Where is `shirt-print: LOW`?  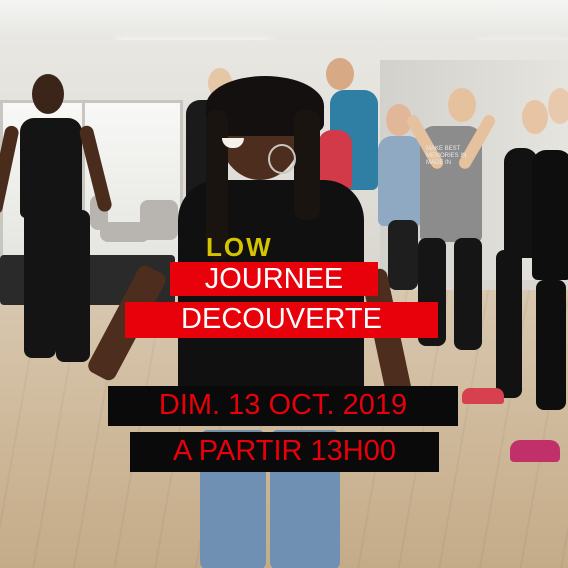 shirt-print: LOW is located at coordinates (239, 247).